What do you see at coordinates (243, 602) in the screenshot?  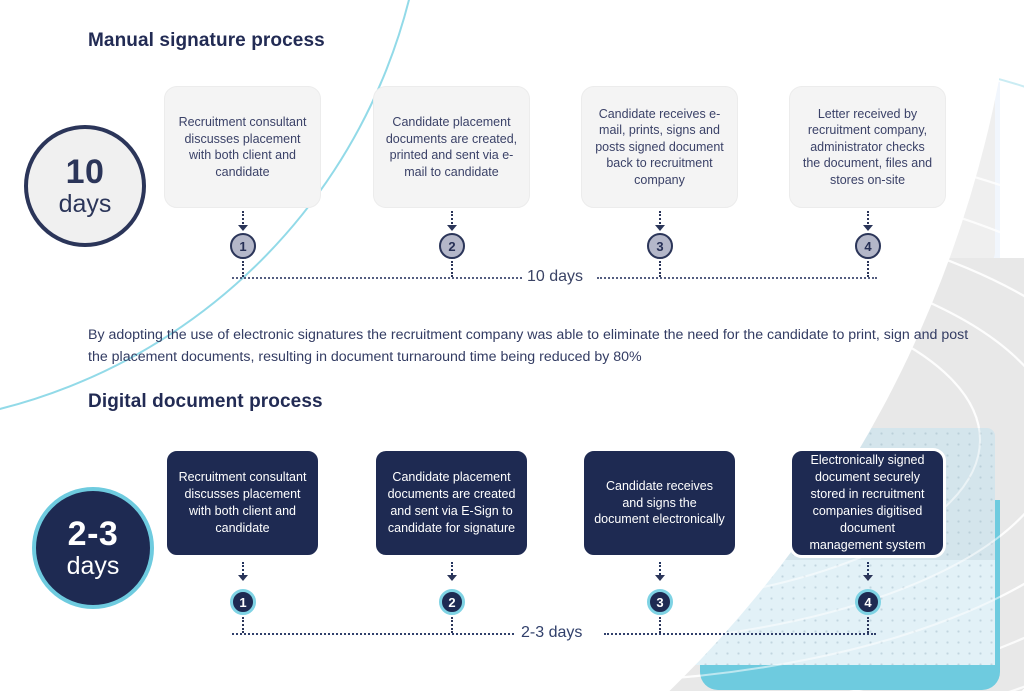 I see `digital-step-marker-1: 1` at bounding box center [243, 602].